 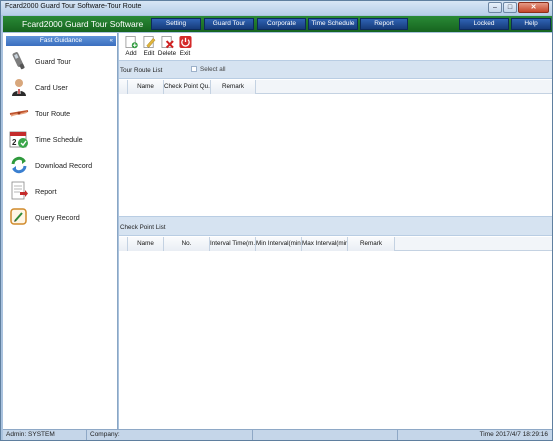 What do you see at coordinates (531, 24) in the screenshot?
I see `help-button: Help` at bounding box center [531, 24].